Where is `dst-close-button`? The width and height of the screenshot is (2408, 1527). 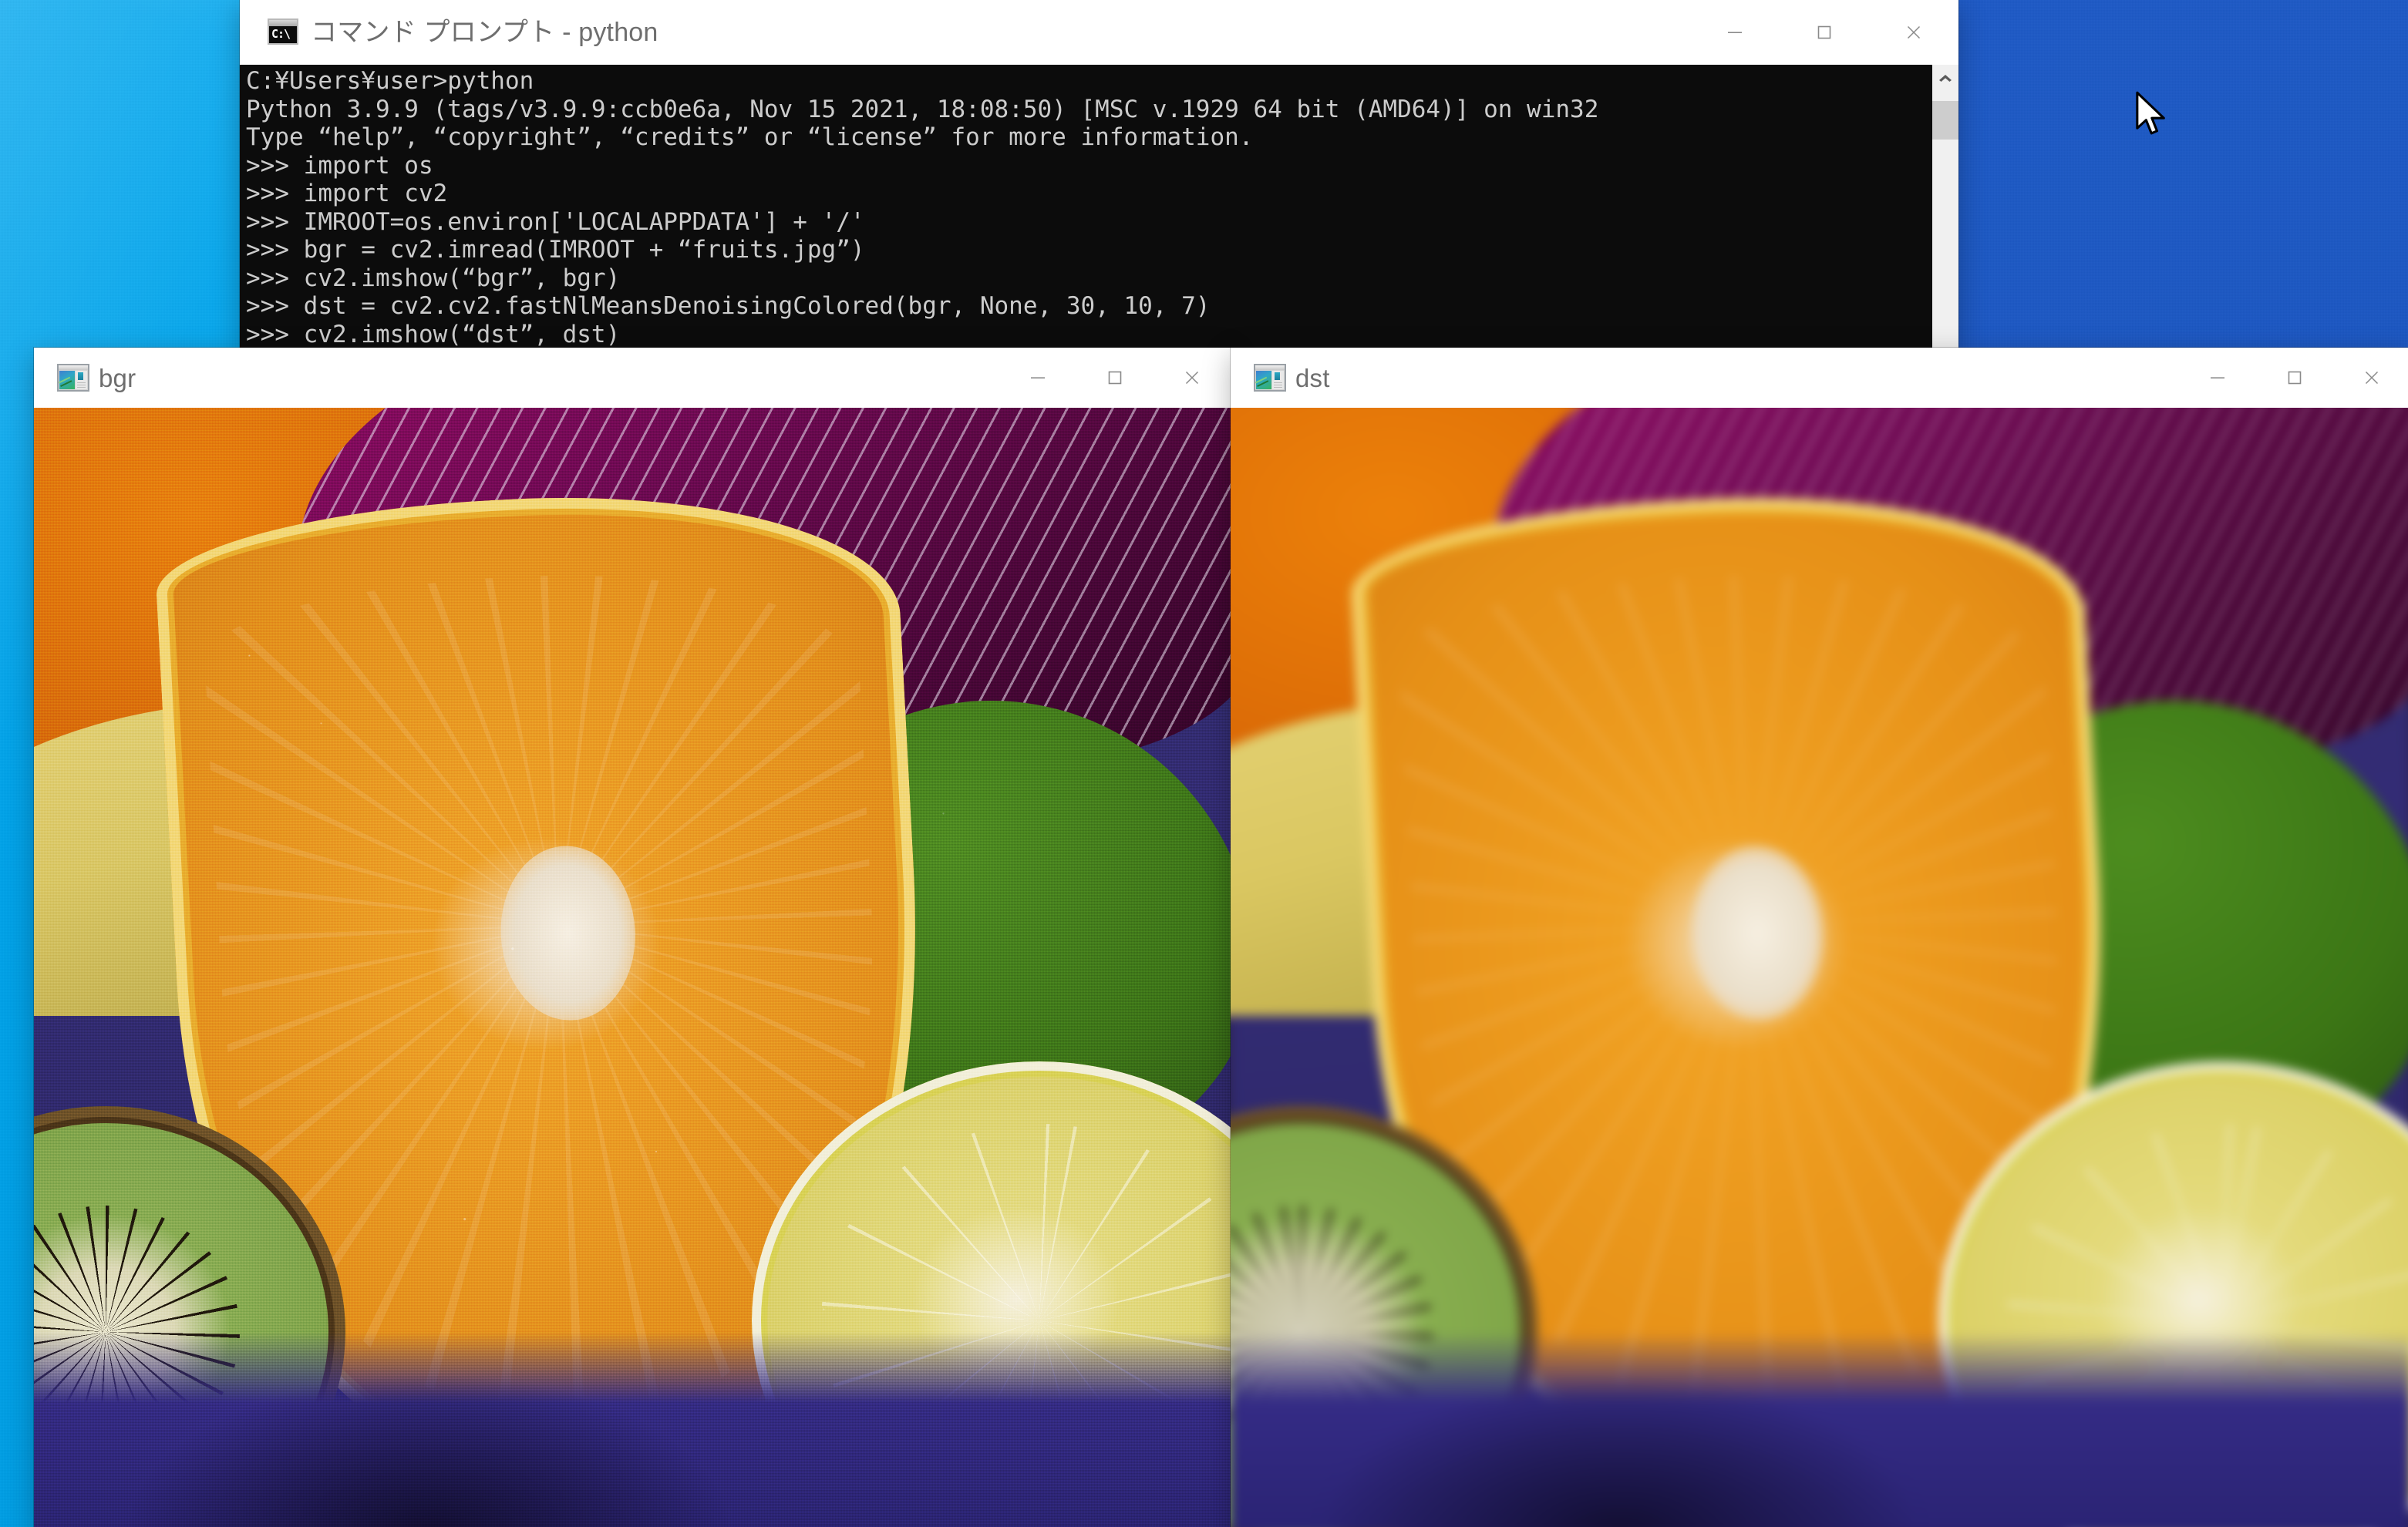 dst-close-button is located at coordinates (2370, 378).